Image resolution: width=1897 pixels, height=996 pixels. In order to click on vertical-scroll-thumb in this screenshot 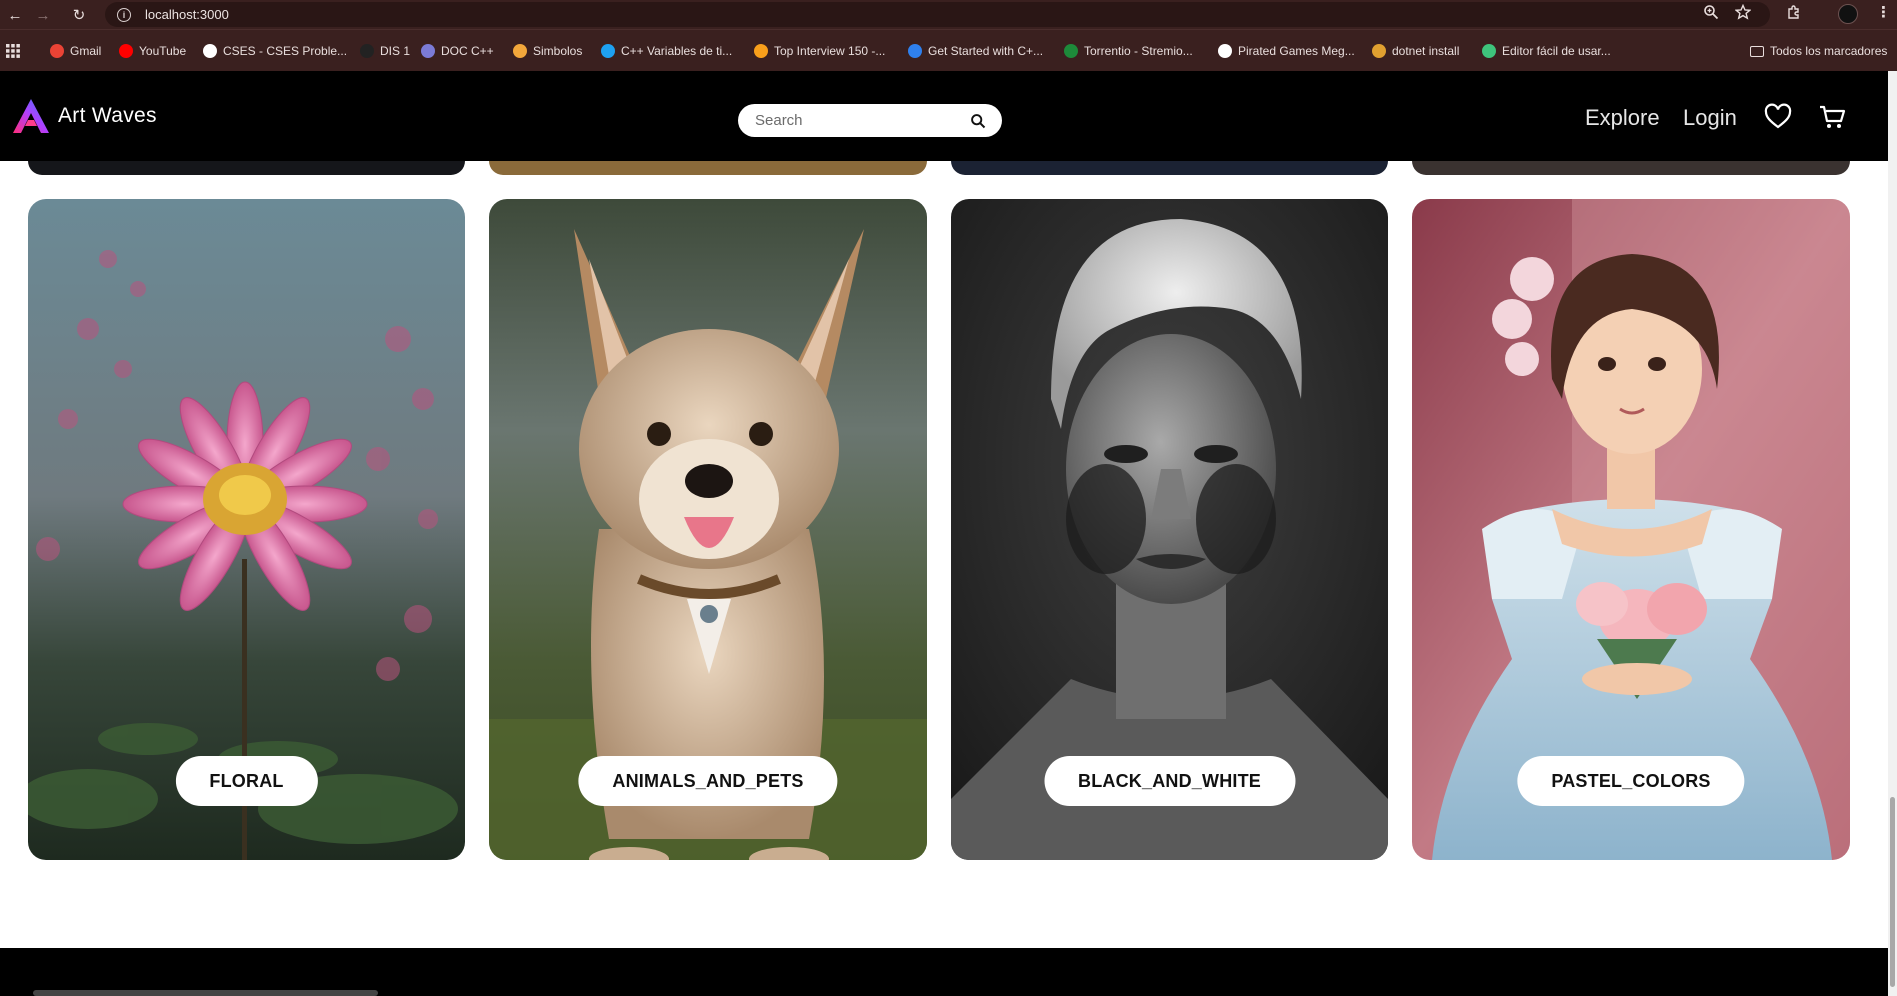, I will do `click(1892, 892)`.